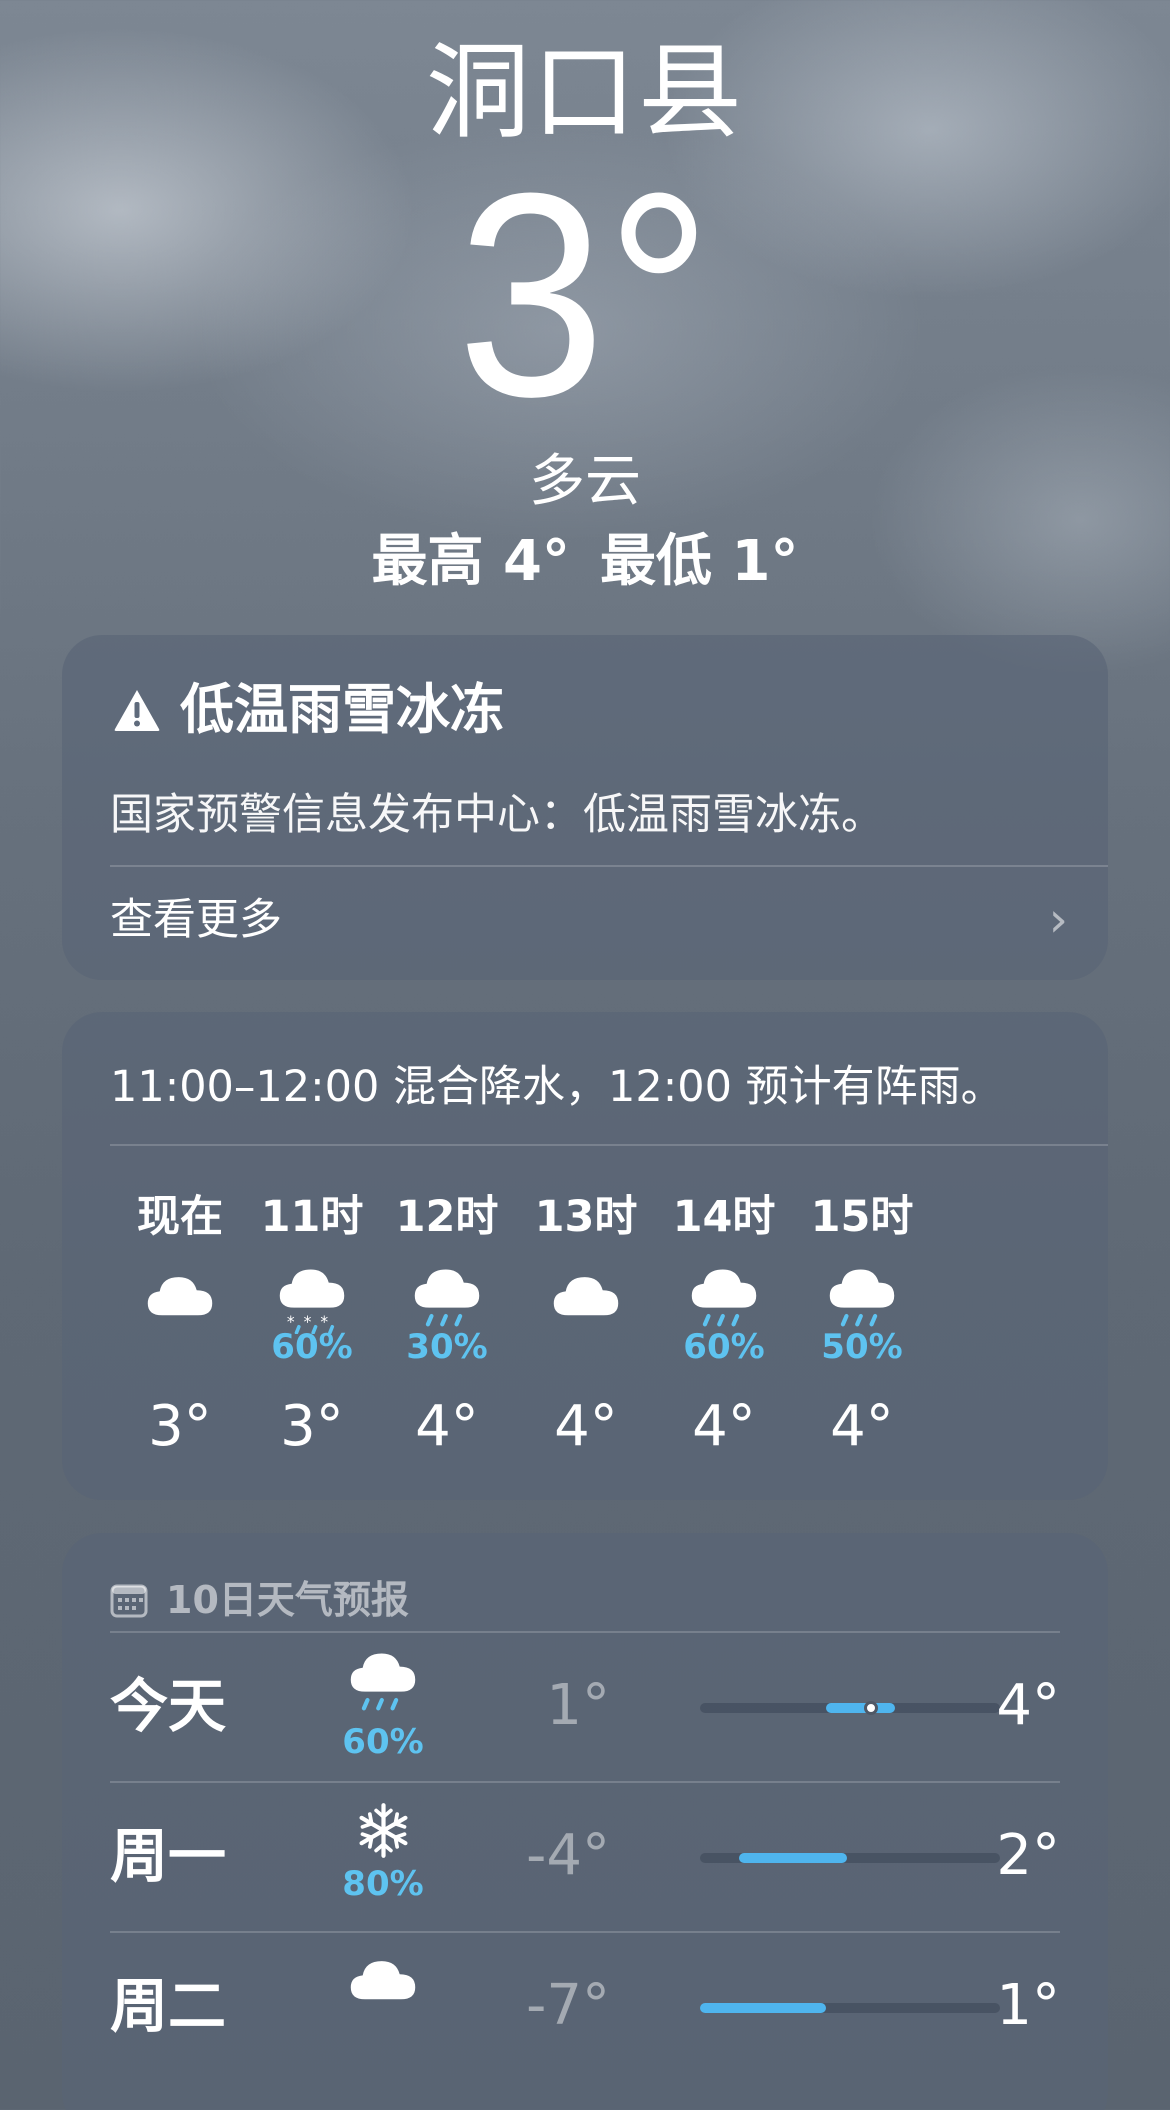 The width and height of the screenshot is (1170, 2110). Describe the element at coordinates (383, 1706) in the screenshot. I see `cloud-rain-icon: 60%` at that location.